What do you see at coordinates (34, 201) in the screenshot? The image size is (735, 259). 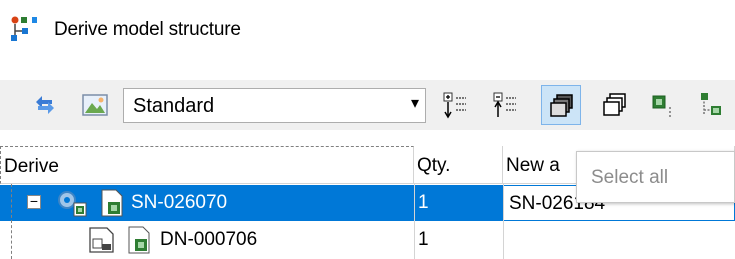 I see `collapse-node-button: −` at bounding box center [34, 201].